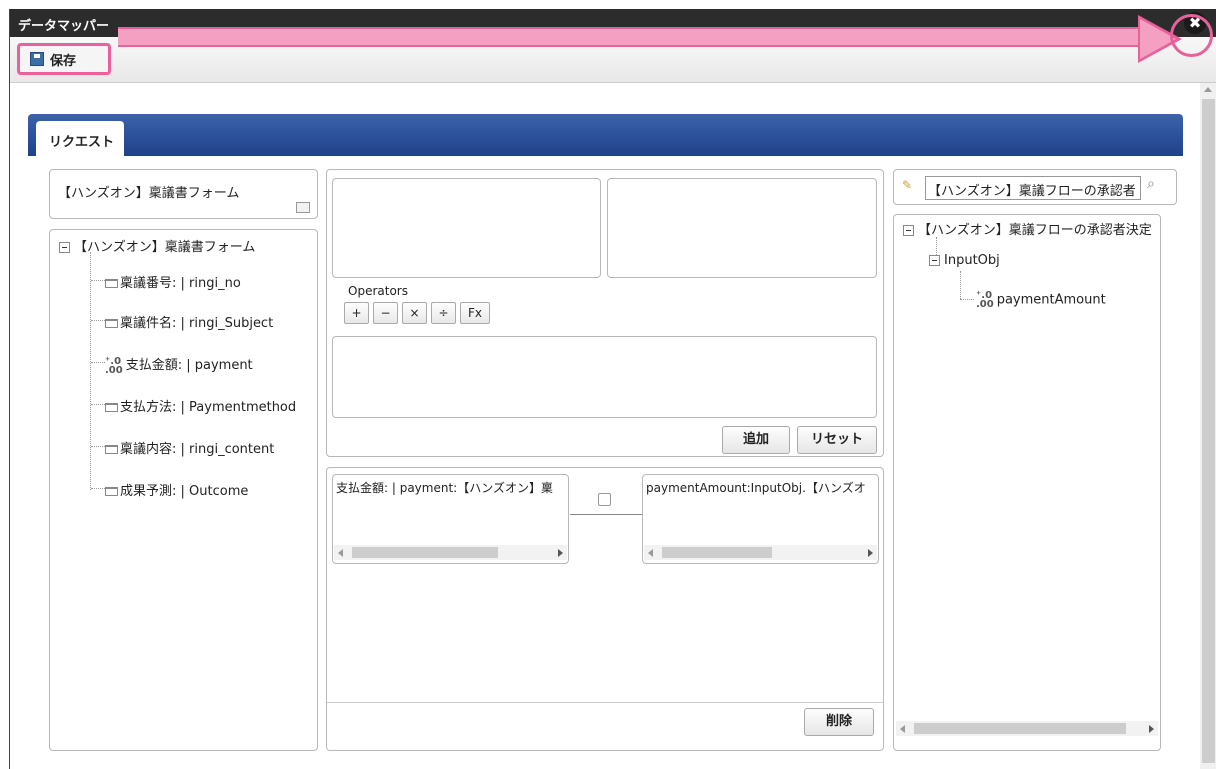  I want to click on minus-button: −, so click(385, 313).